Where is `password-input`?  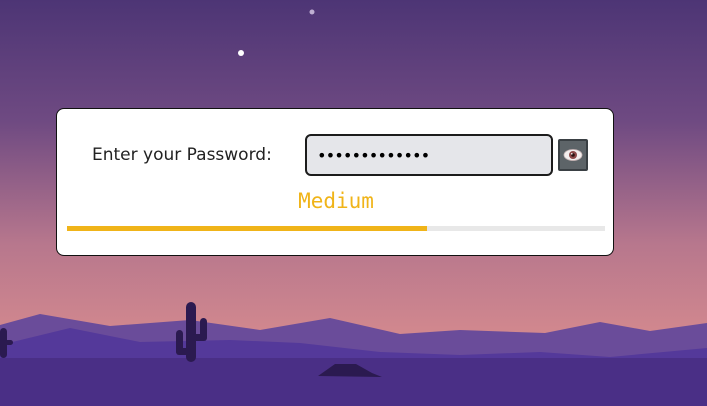 password-input is located at coordinates (429, 155).